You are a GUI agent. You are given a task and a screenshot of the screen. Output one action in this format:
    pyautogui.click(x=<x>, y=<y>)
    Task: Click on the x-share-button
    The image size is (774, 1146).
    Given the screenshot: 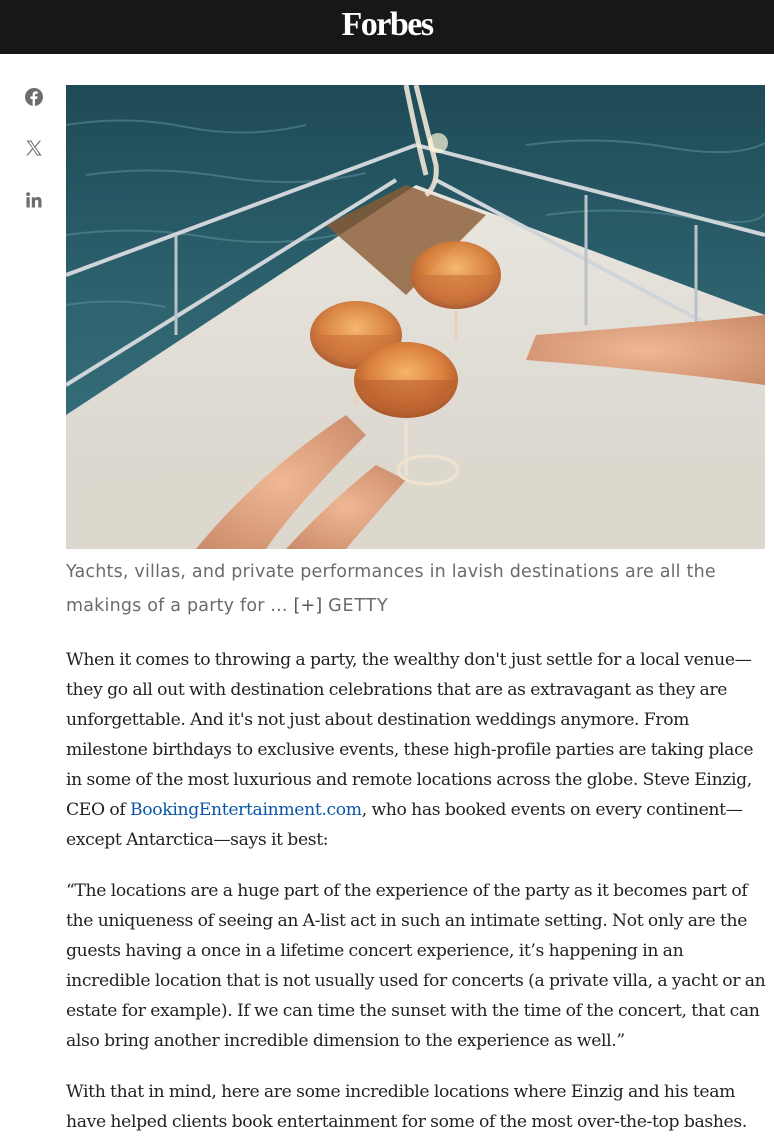 What is the action you would take?
    pyautogui.click(x=34, y=148)
    